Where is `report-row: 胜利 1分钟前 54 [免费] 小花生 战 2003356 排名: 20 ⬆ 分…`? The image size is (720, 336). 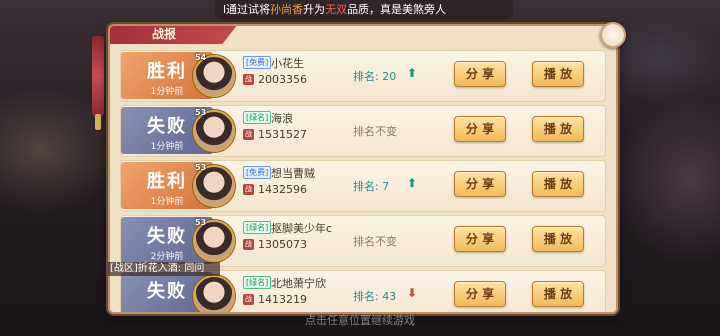
report-row: 胜利 1分钟前 54 [免费] 小花生 战 2003356 排名: 20 ⬆ 分… is located at coordinates (363, 76).